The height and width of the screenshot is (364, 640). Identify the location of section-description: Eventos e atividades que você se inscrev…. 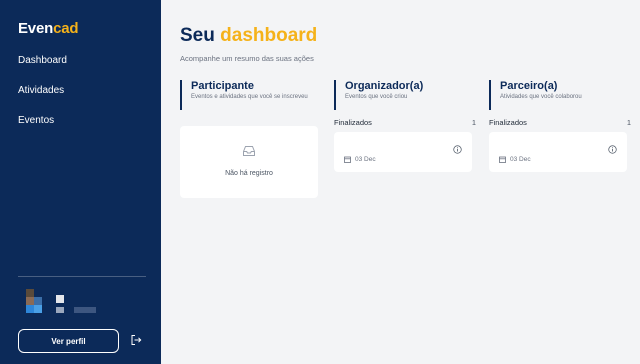
(249, 97).